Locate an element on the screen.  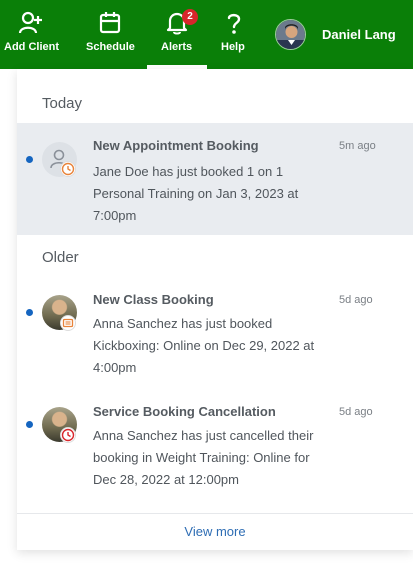
nav-help: Help is located at coordinates (234, 34).